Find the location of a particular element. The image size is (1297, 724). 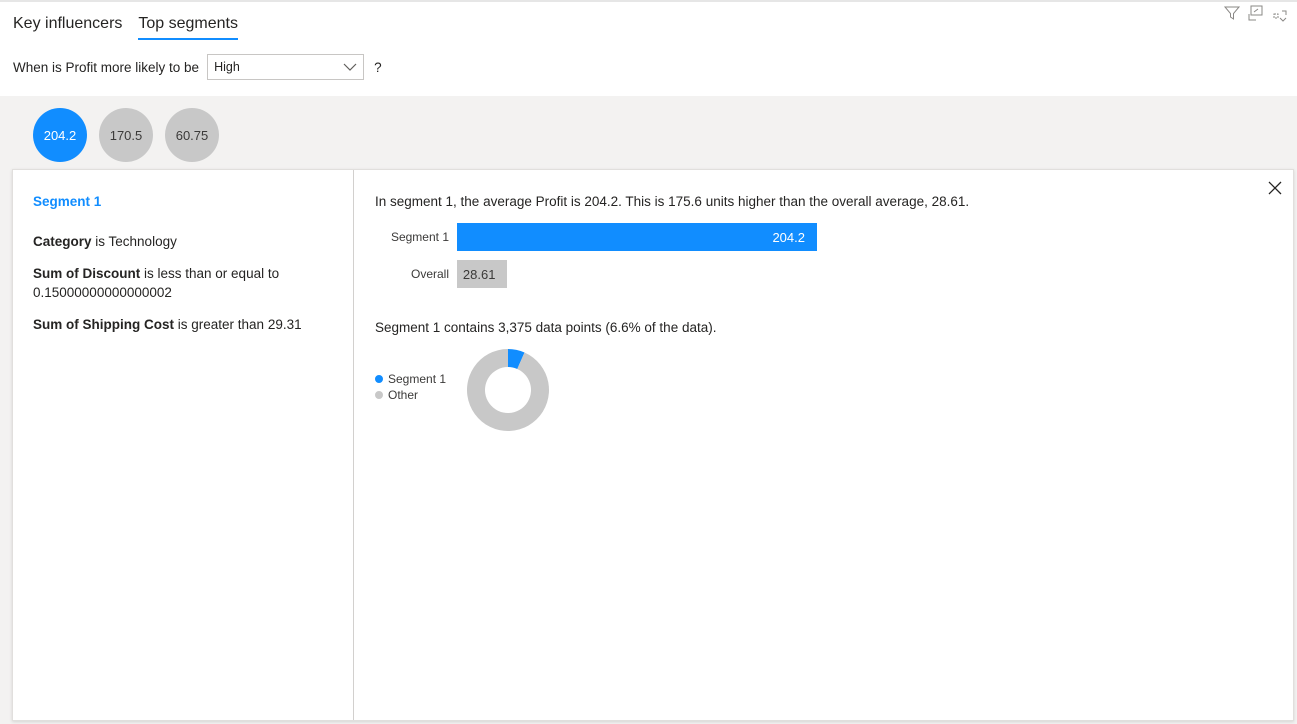

bar-segment: 204.2 is located at coordinates (637, 237).